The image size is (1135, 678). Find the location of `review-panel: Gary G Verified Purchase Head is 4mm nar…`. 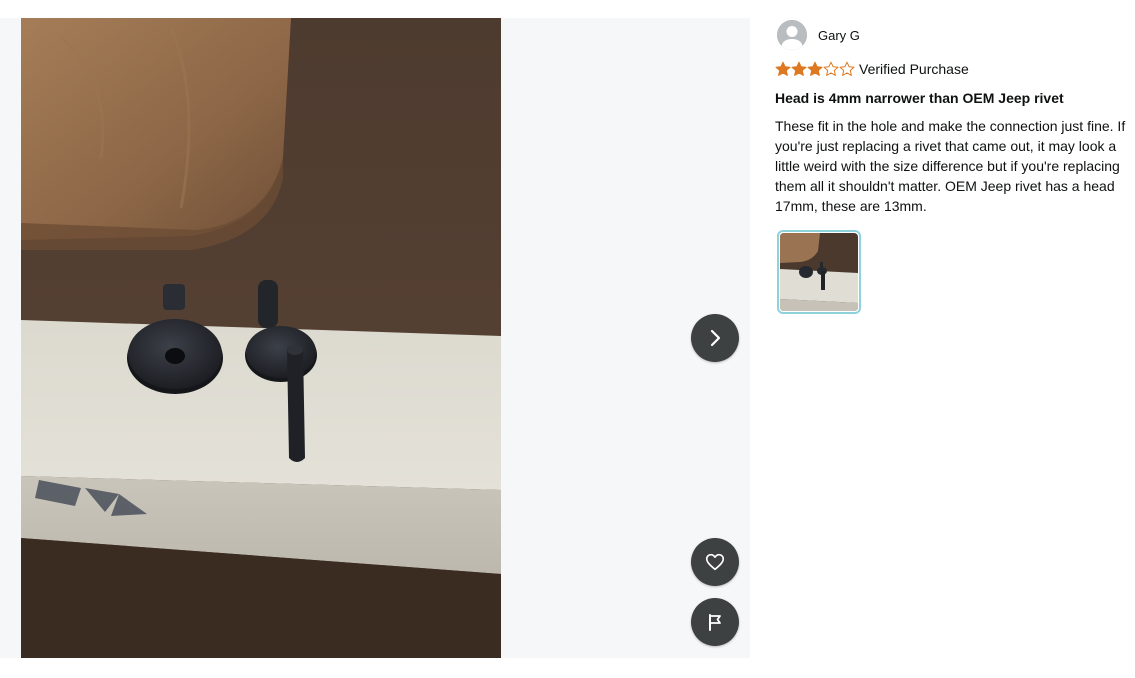

review-panel: Gary G Verified Purchase Head is 4mm nar… is located at coordinates (951, 166).